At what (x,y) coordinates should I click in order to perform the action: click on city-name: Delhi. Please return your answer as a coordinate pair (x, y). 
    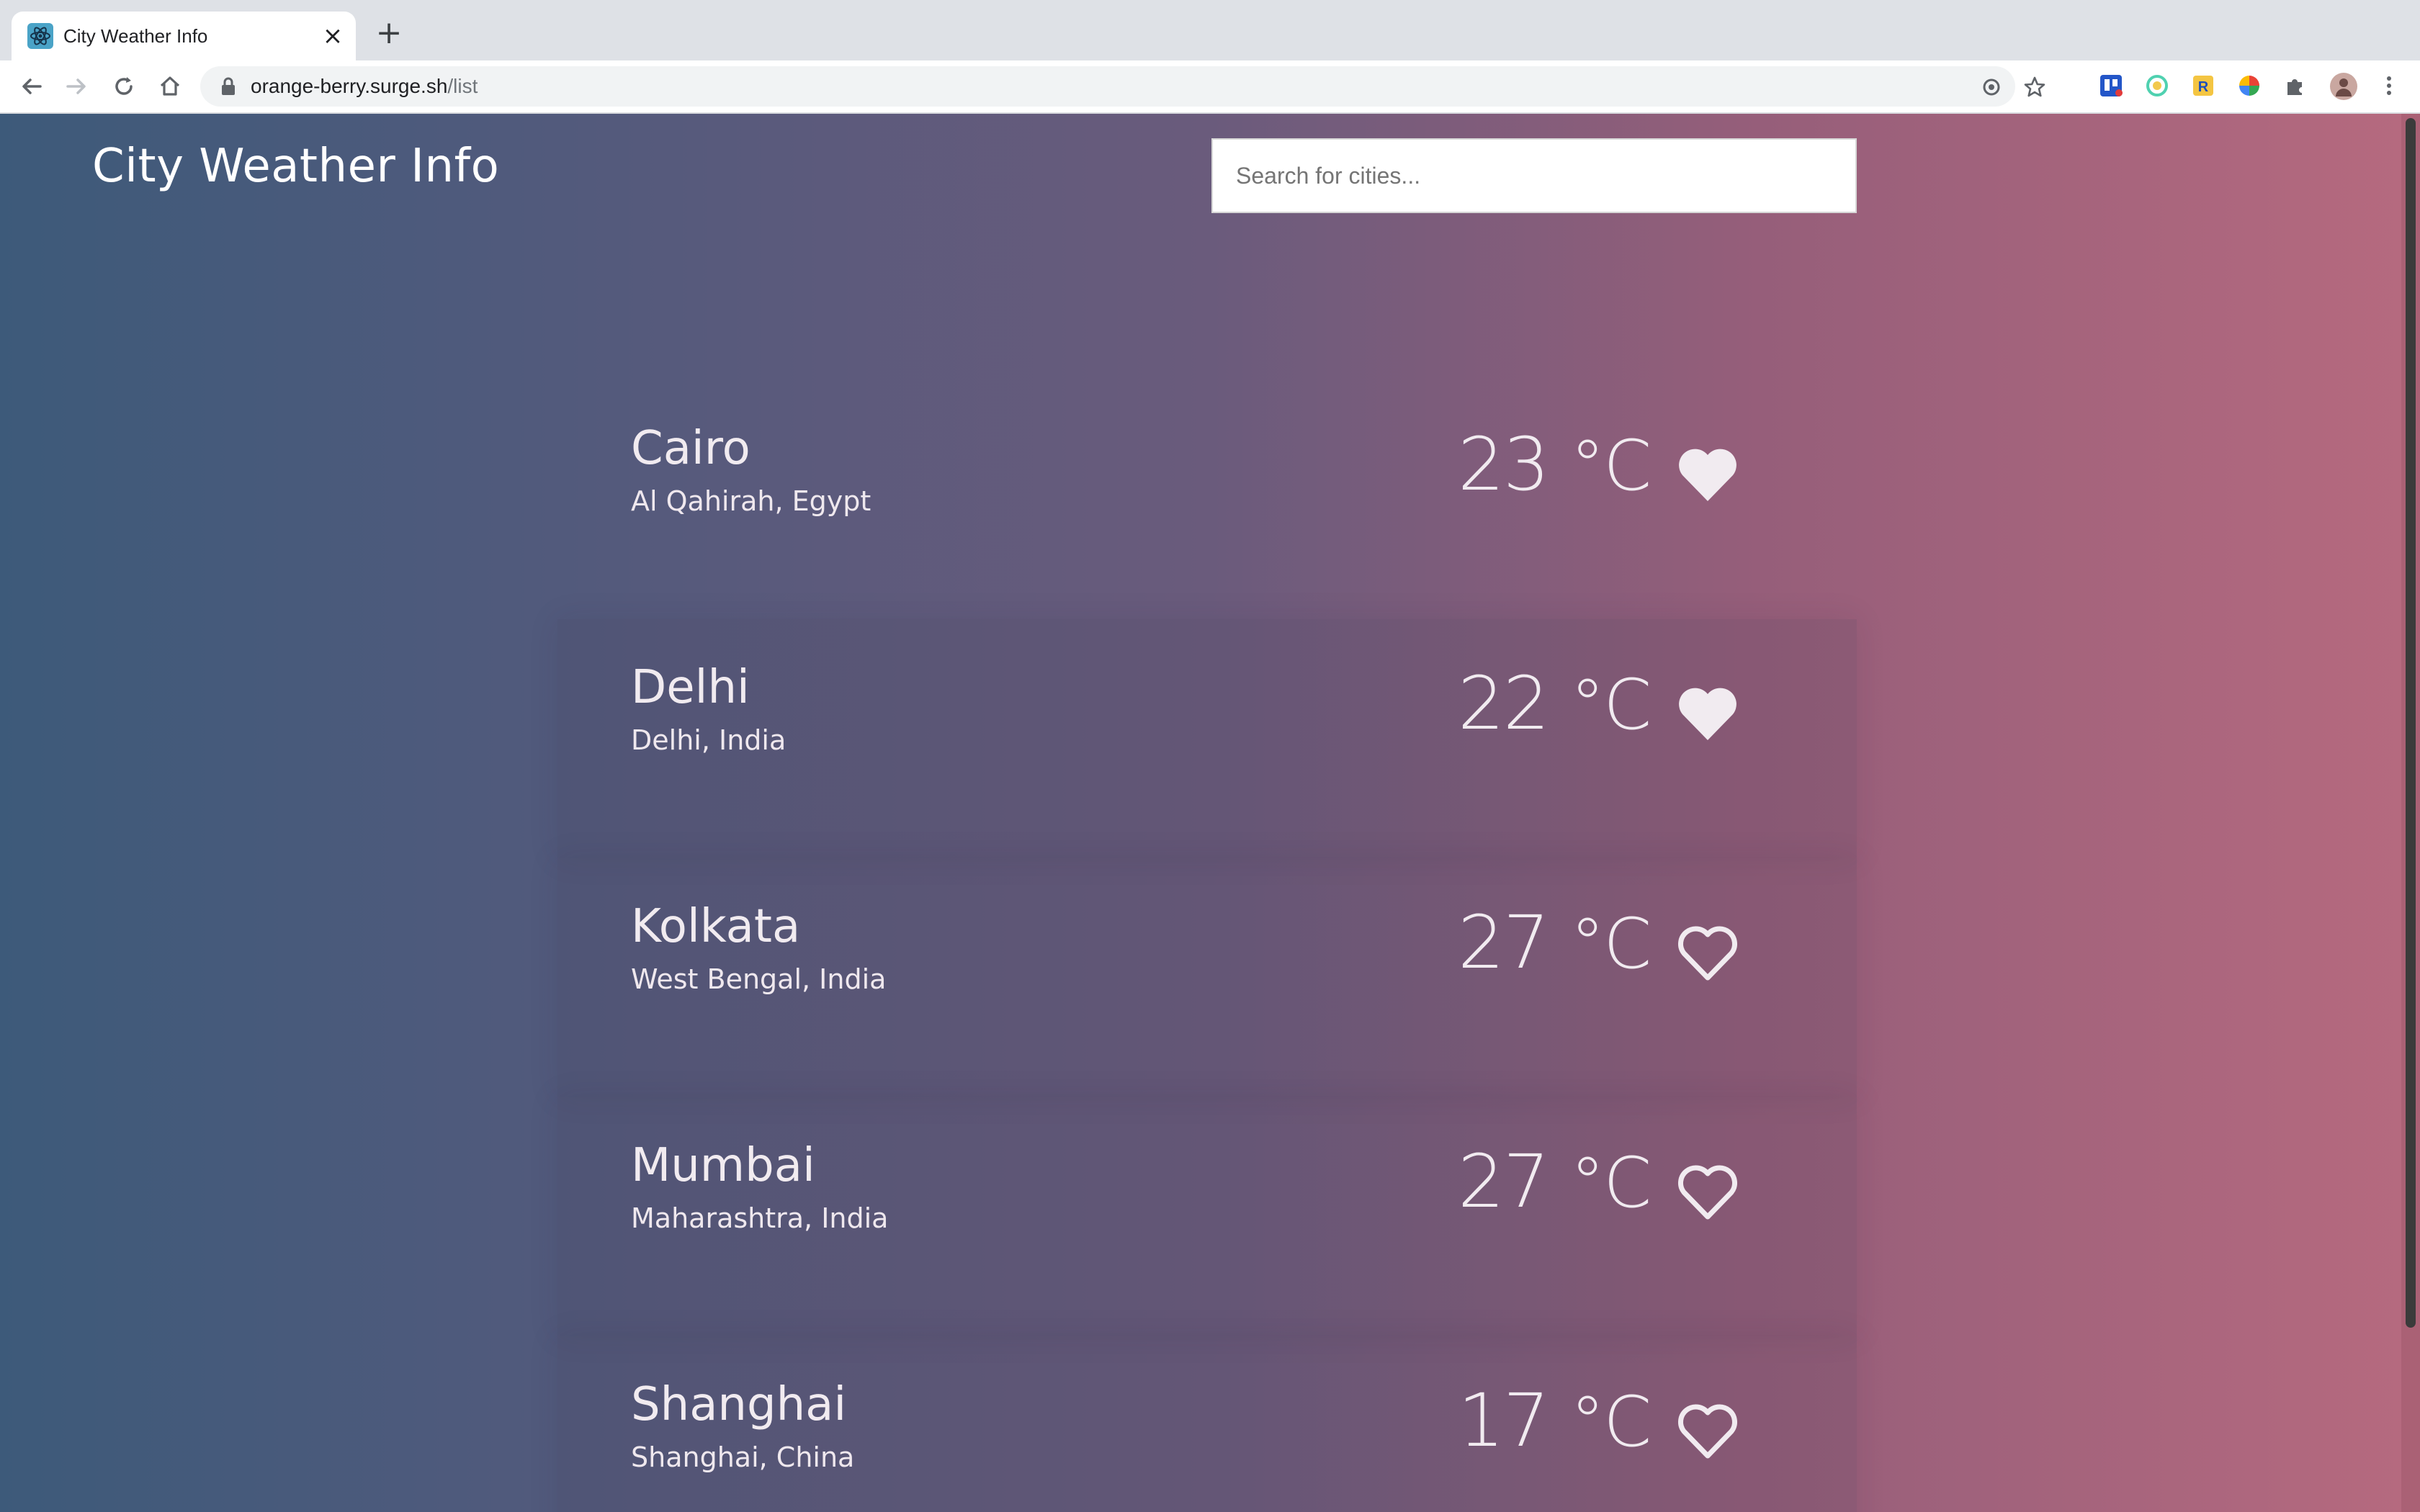
    Looking at the image, I should click on (690, 687).